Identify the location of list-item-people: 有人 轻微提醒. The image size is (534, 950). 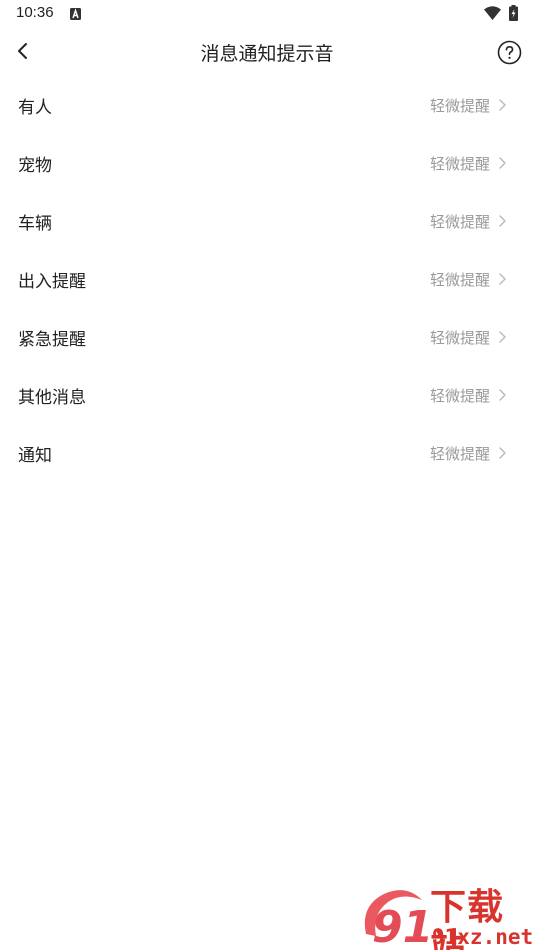
(267, 105).